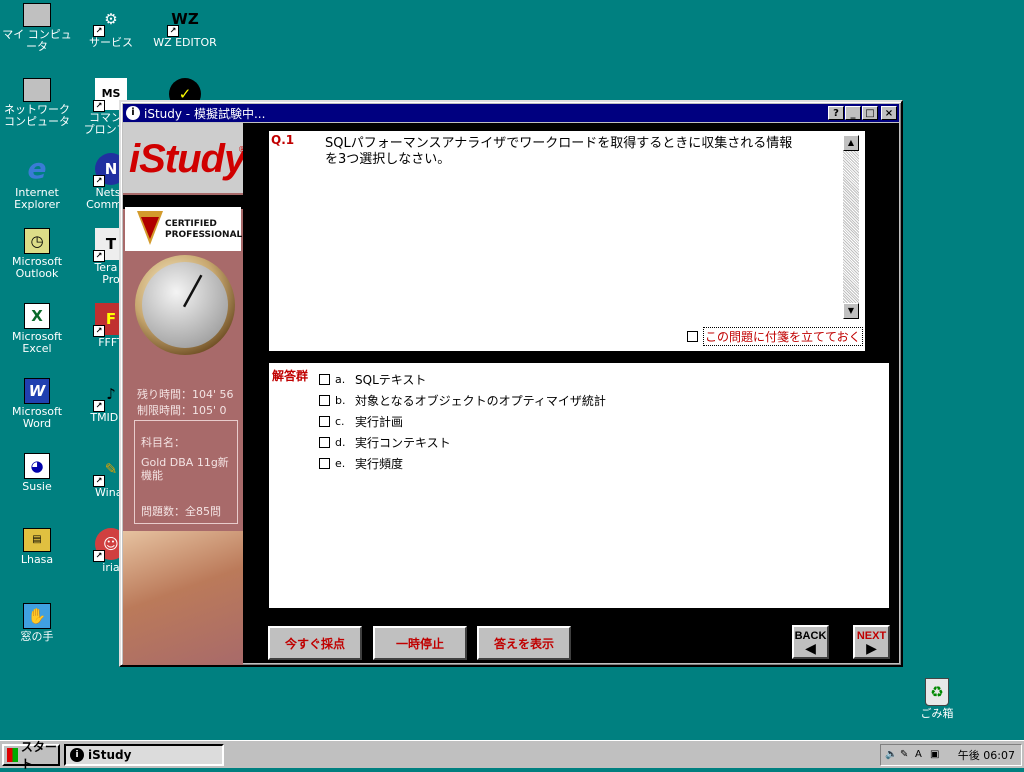 The height and width of the screenshot is (772, 1024). I want to click on desktop-icon-label: Lhasa, so click(37, 559).